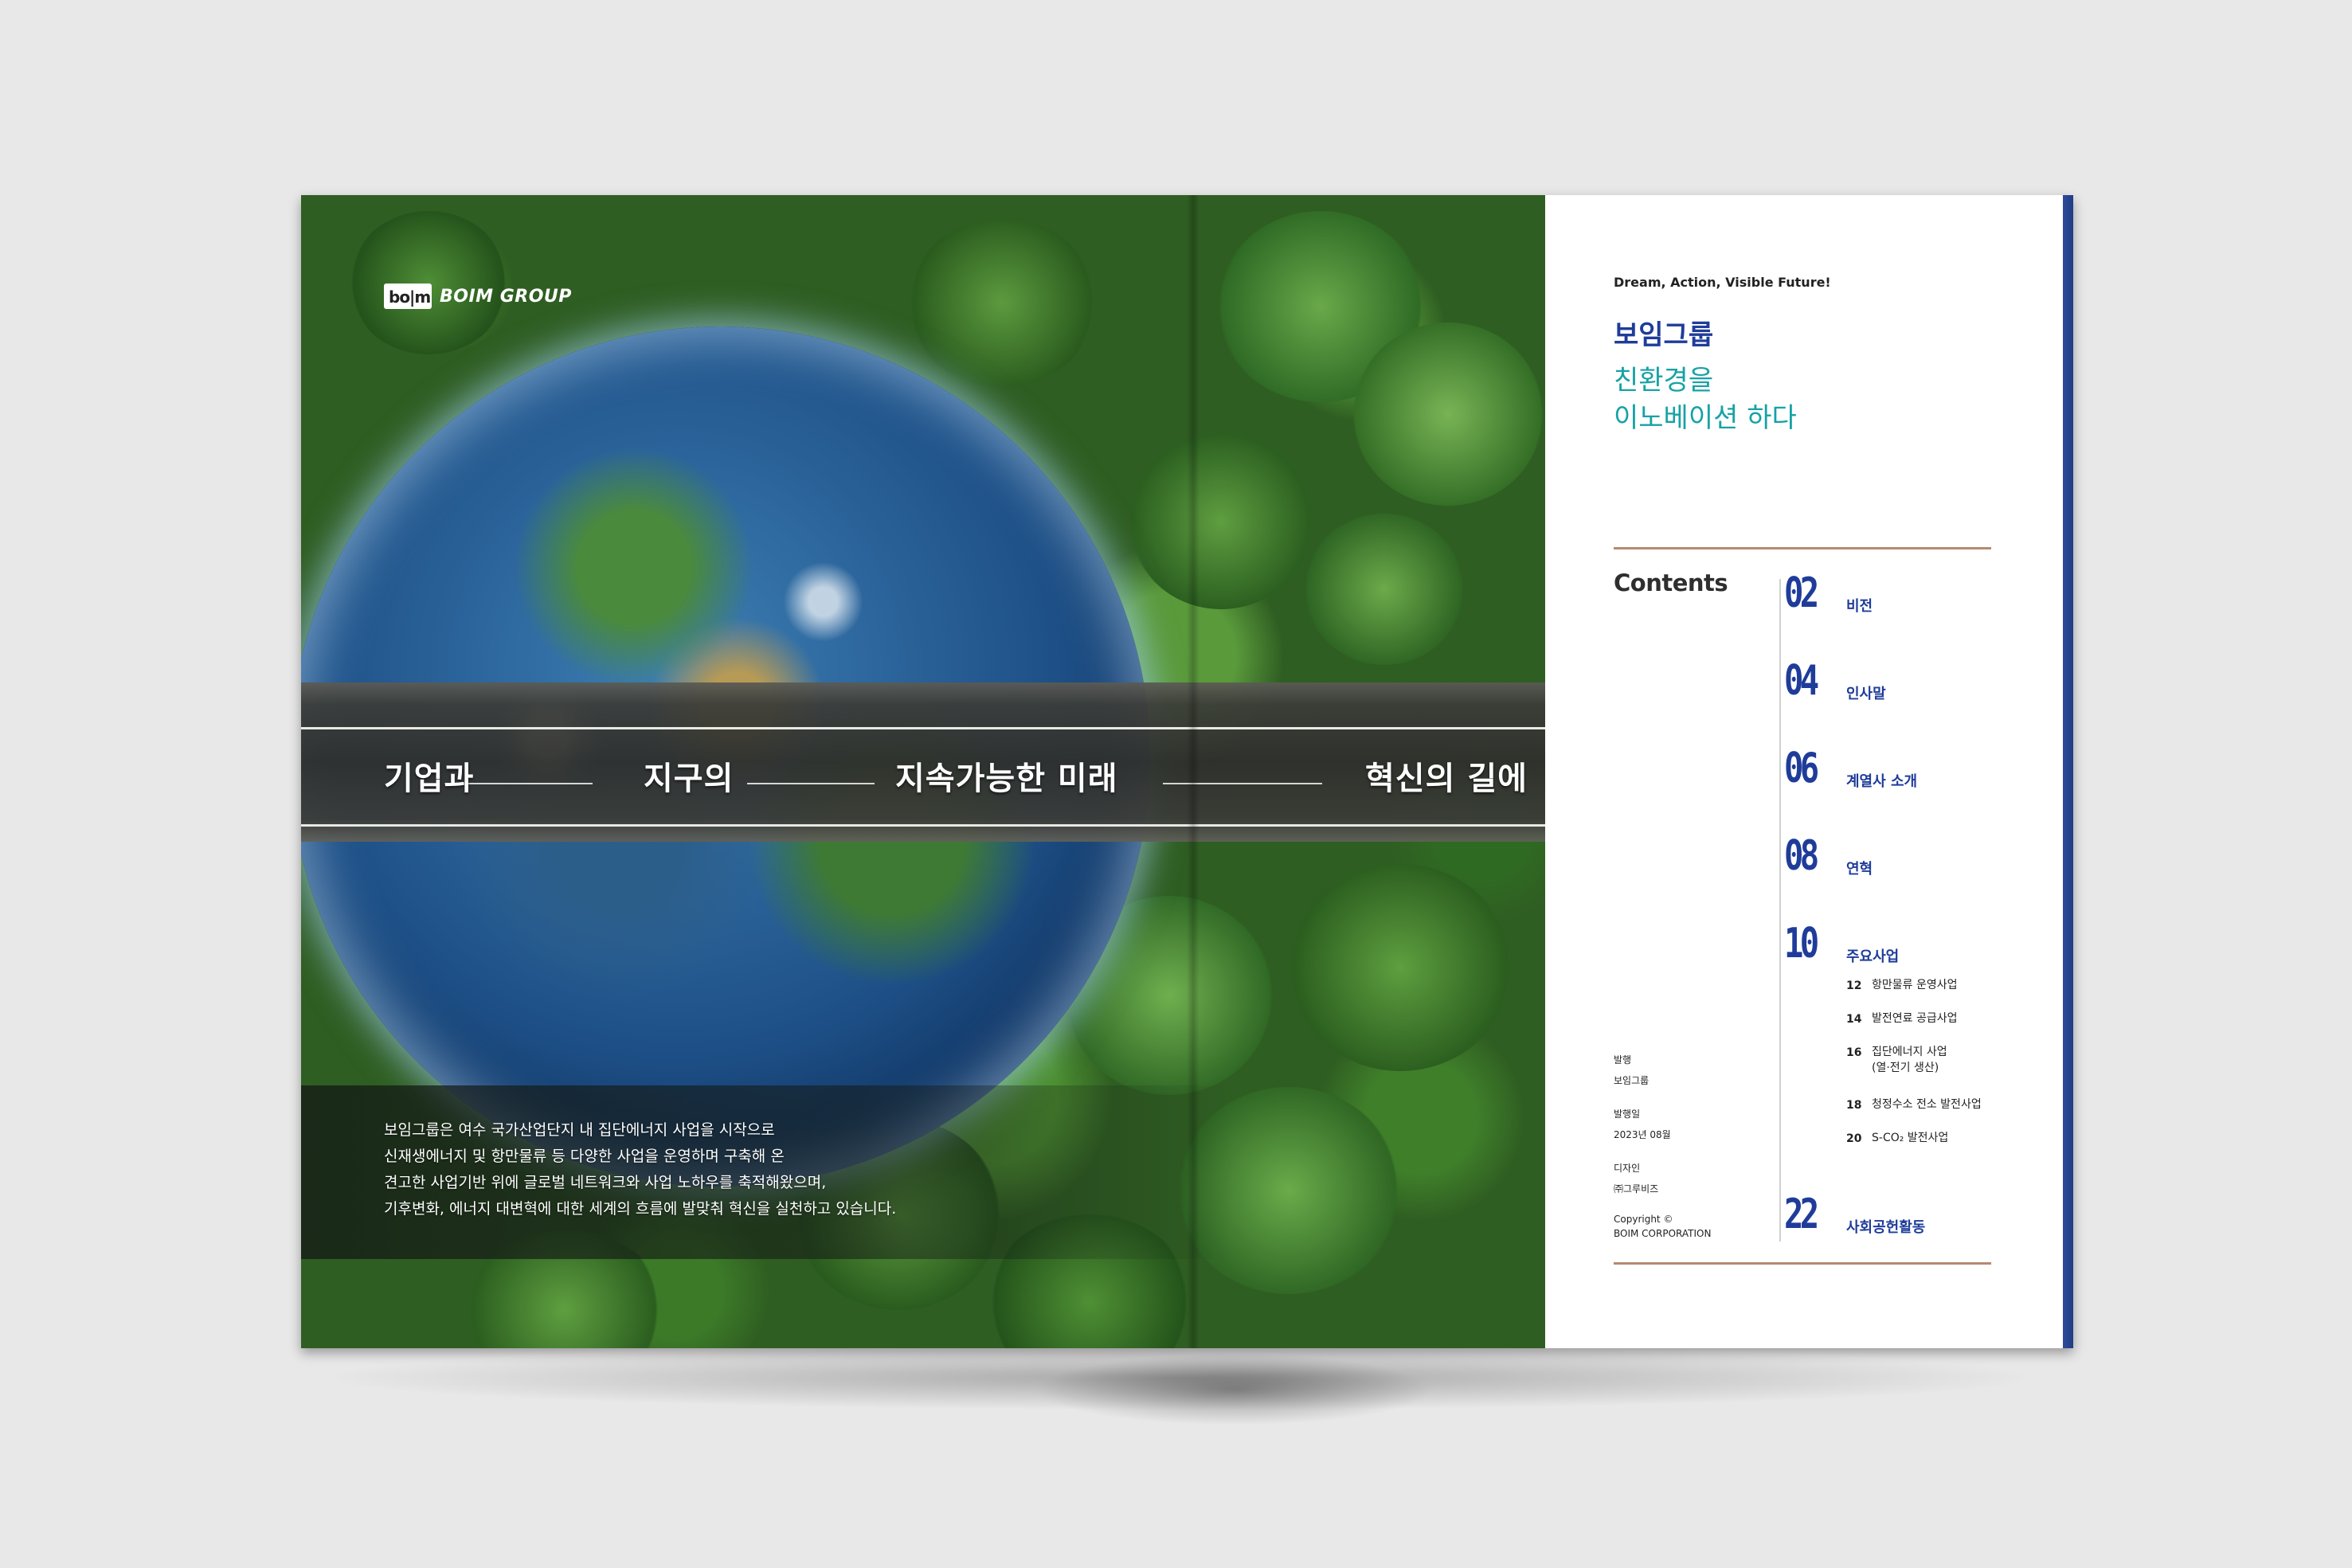 This screenshot has height=1568, width=2352. I want to click on toc-number: 06, so click(1801, 768).